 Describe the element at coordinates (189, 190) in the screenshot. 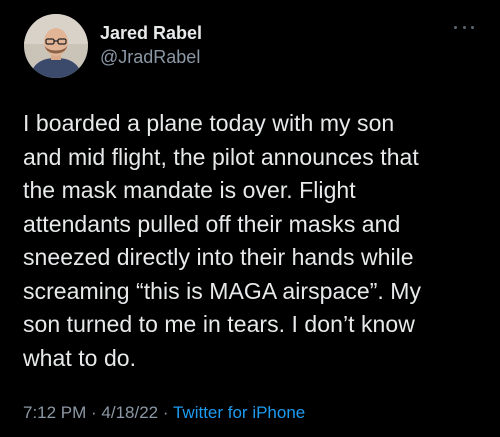

I see `tweet-text-line: the mask mandate is over. Flight` at that location.